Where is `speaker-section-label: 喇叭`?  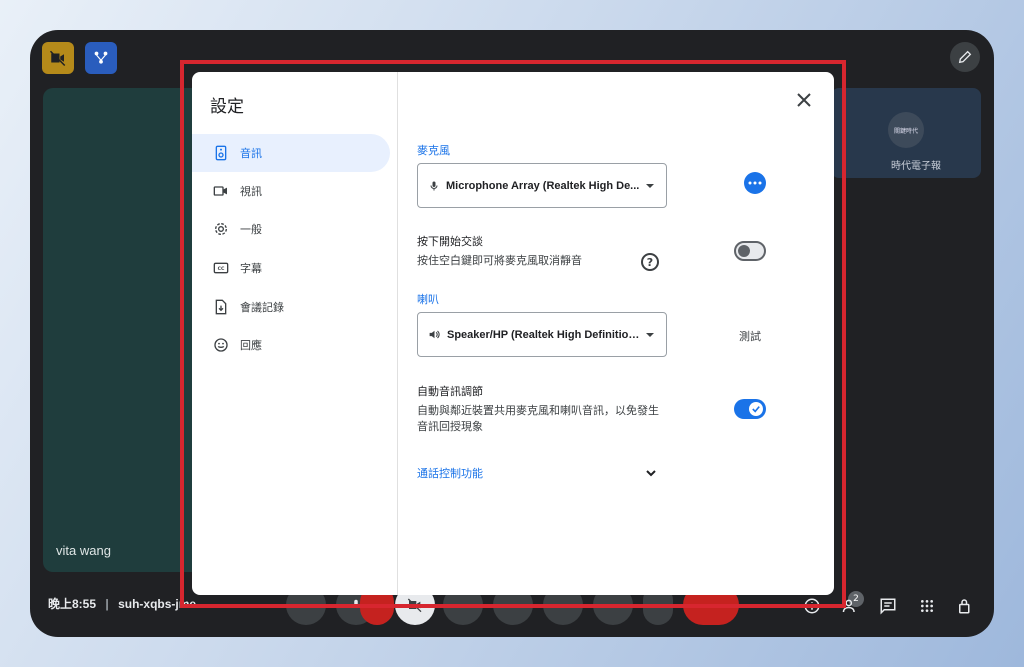
speaker-section-label: 喇叭 is located at coordinates (428, 299).